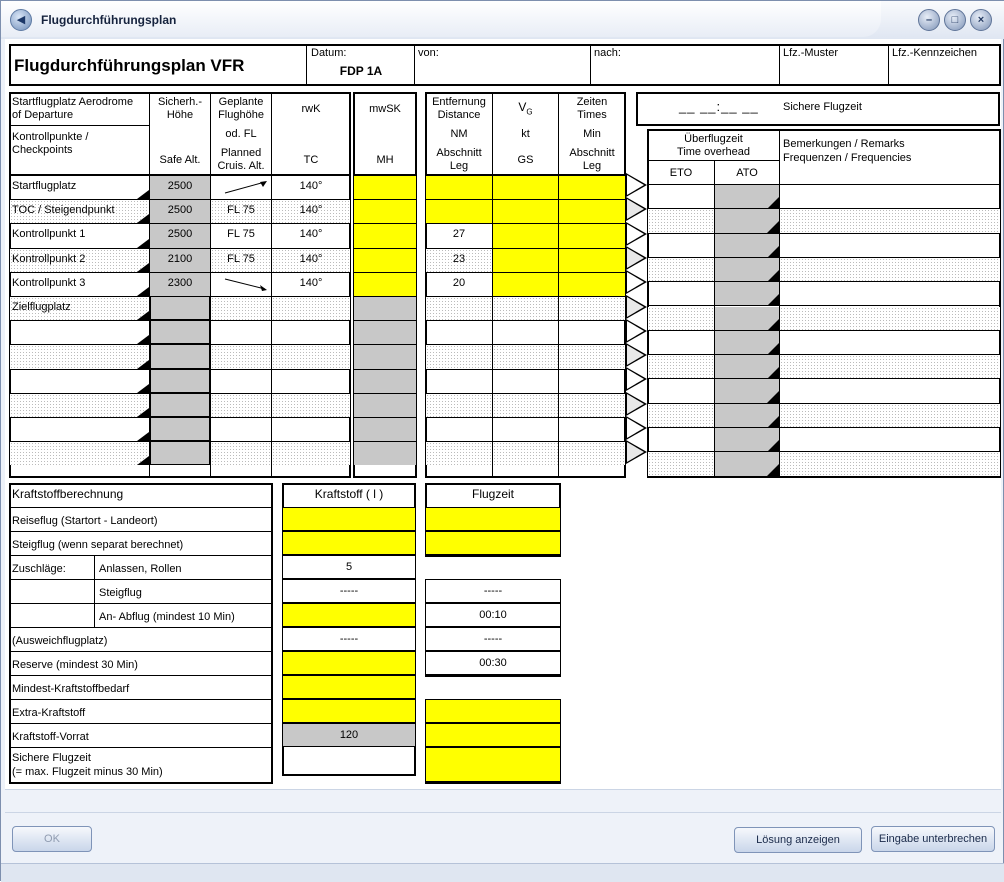 The image size is (1004, 882). Describe the element at coordinates (493, 764) in the screenshot. I see `time-sichere-input` at that location.